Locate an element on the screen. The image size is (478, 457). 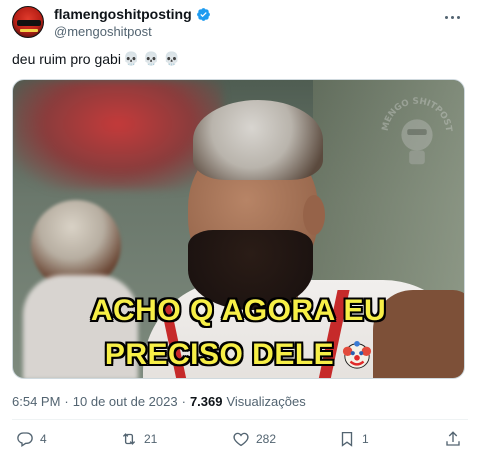
avatar-logo-band is located at coordinates (29, 23).